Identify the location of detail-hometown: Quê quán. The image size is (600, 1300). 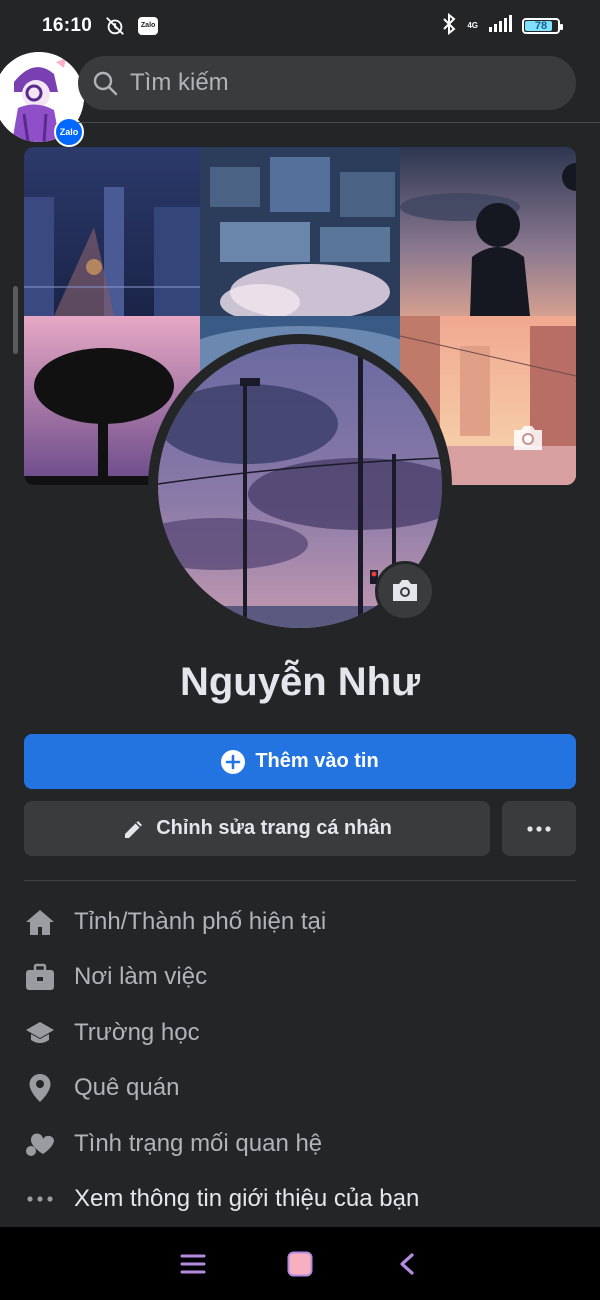
(304, 1089).